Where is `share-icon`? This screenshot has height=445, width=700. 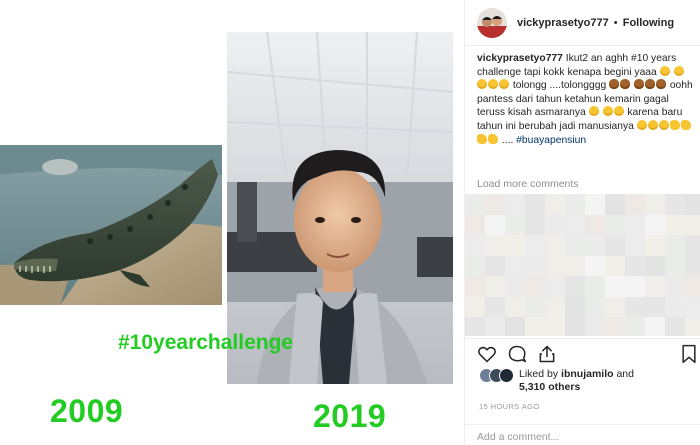
share-icon is located at coordinates (547, 354).